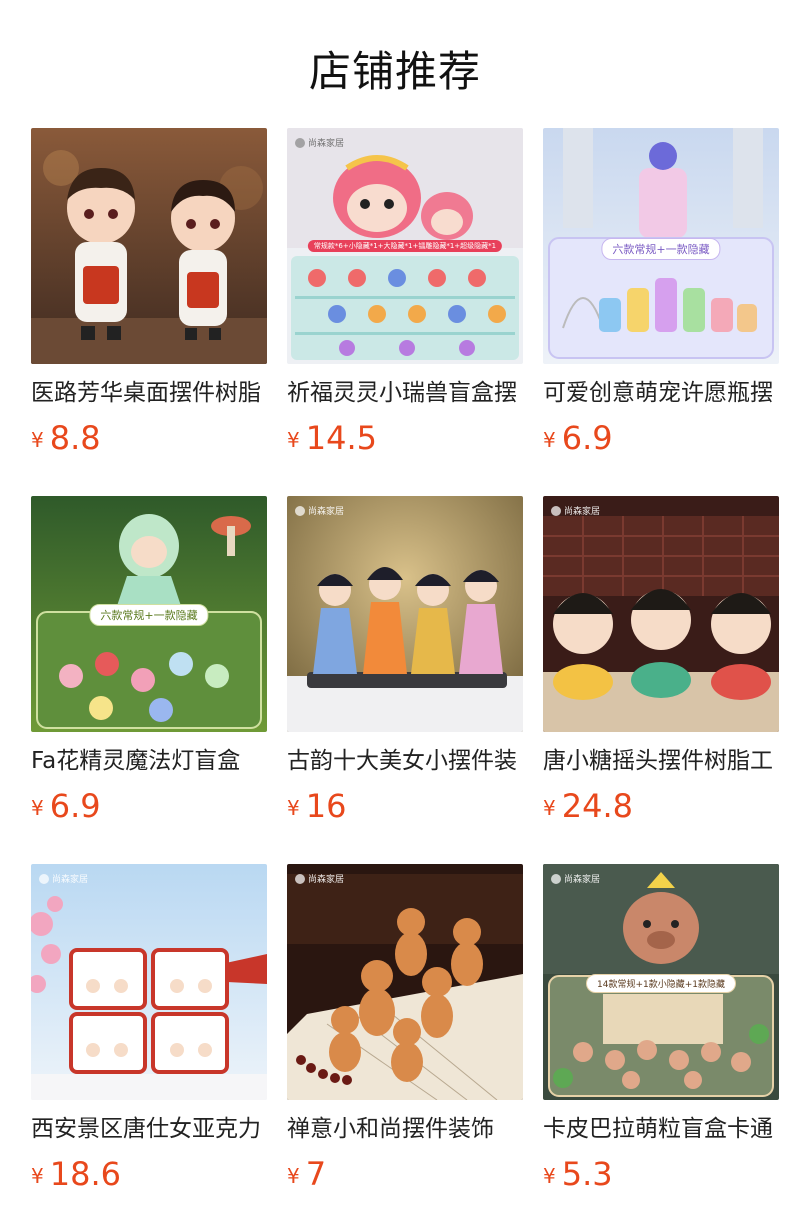 The image size is (790, 1232). Describe the element at coordinates (661, 1177) in the screenshot. I see `product-price: ¥5.3` at that location.